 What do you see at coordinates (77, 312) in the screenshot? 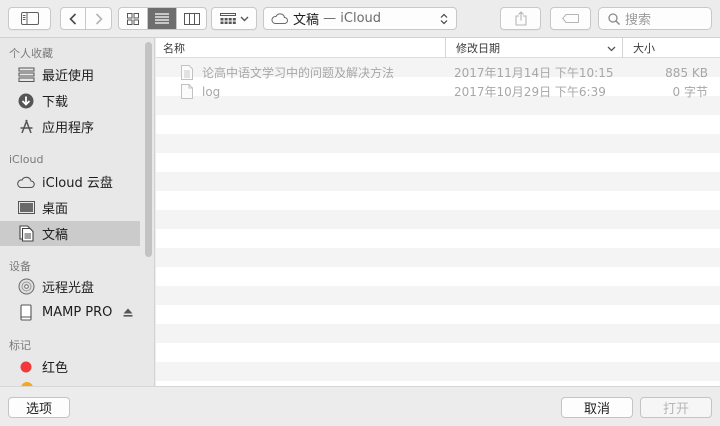
I see `sidebar-item-label: MAMP PRO` at bounding box center [77, 312].